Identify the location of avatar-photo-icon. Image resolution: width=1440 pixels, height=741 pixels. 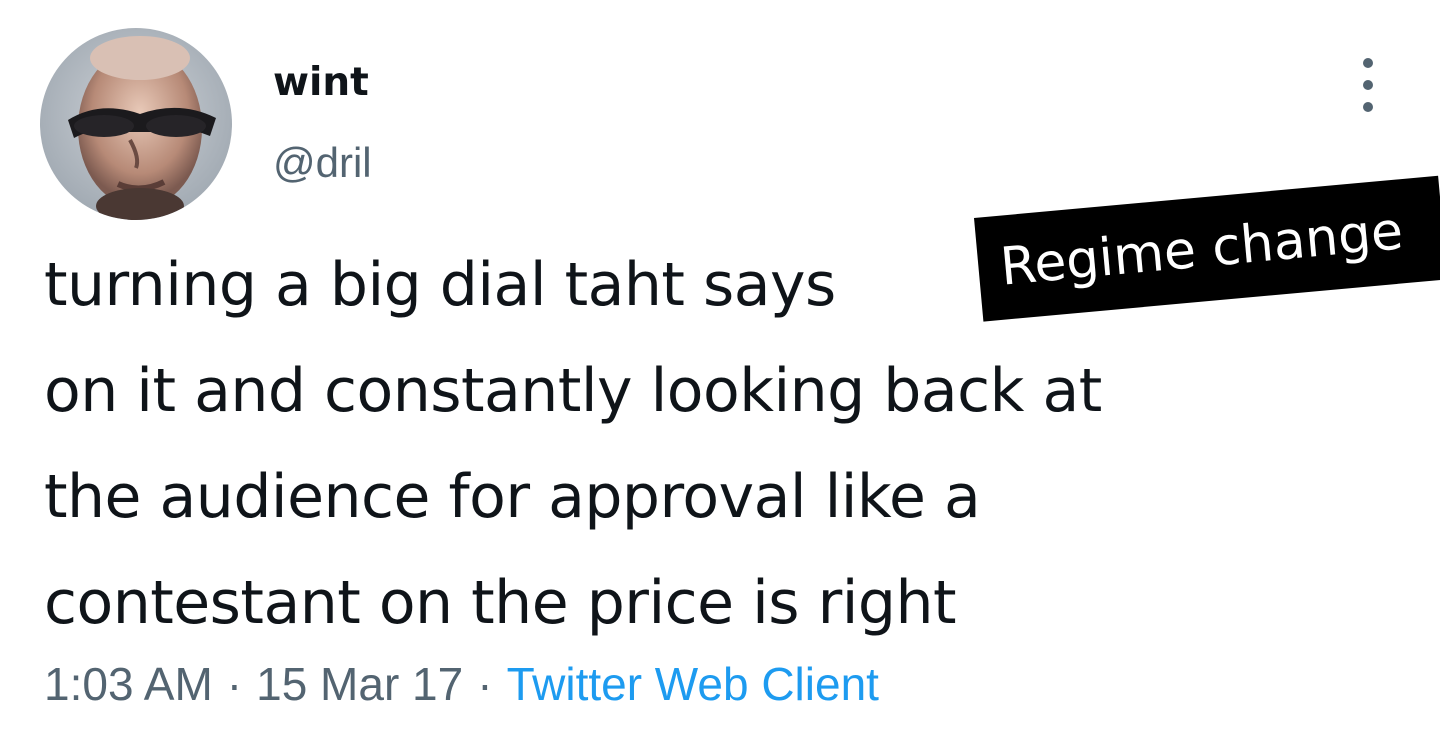
(136, 124).